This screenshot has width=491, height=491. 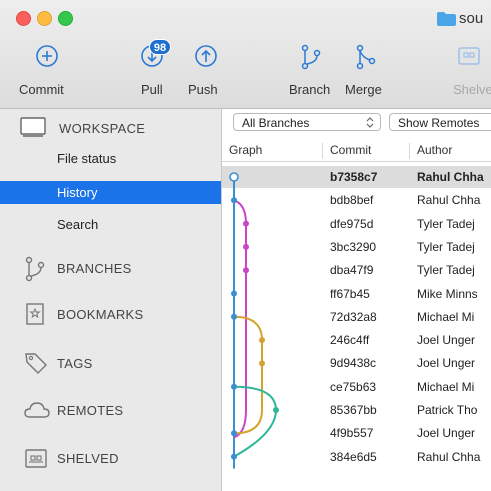 I want to click on close-window-button, so click(x=23, y=18).